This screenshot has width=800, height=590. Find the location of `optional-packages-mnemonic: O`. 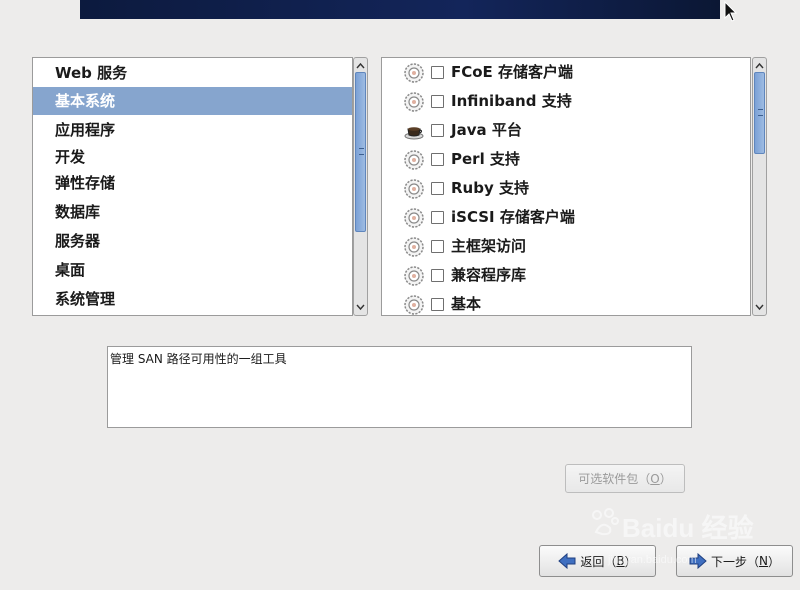

optional-packages-mnemonic: O is located at coordinates (655, 478).